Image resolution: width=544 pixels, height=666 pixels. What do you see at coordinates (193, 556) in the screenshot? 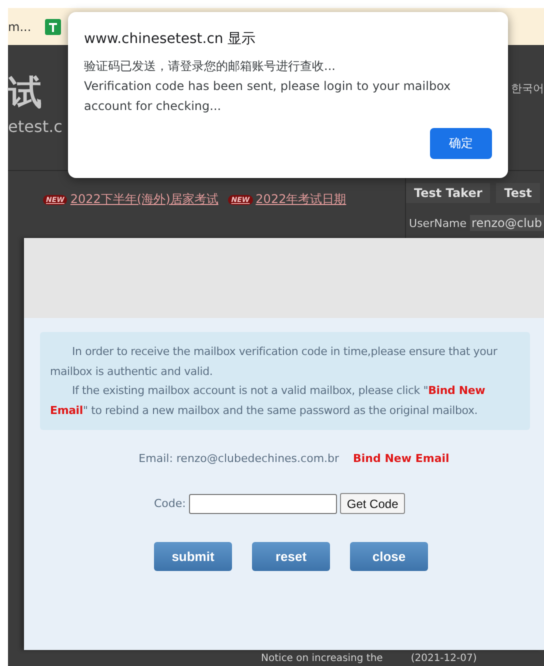
I see `action-button: submit` at bounding box center [193, 556].